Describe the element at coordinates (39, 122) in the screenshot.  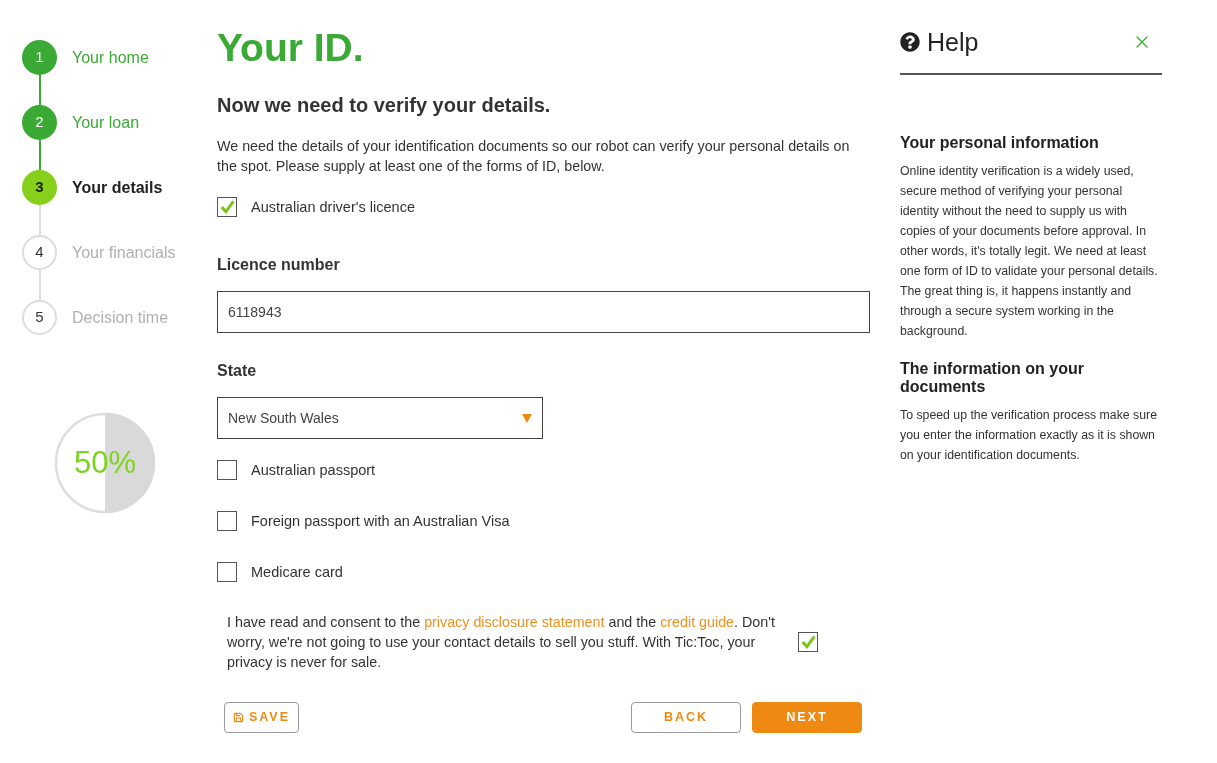
I see `step-number: 2` at that location.